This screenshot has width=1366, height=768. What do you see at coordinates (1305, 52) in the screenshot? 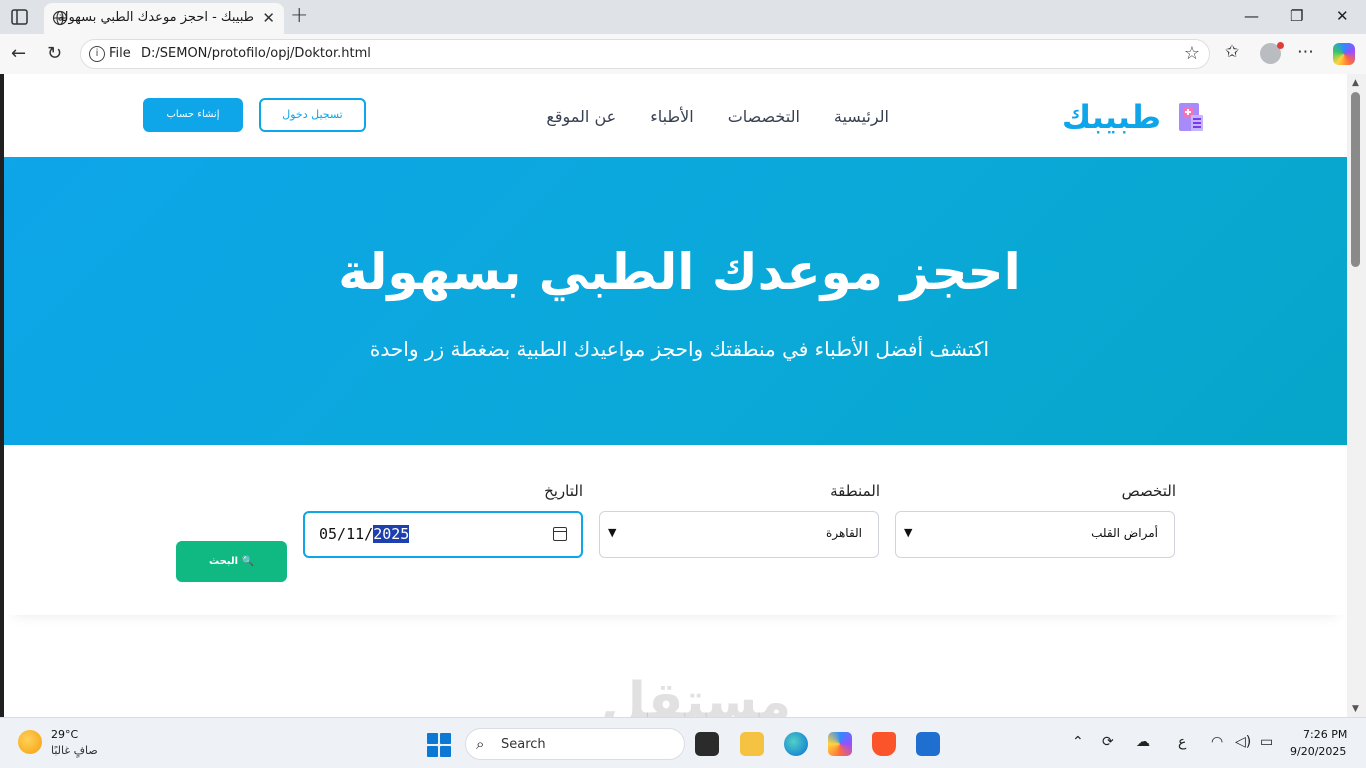
I see `more-menu-icon: ⋯` at bounding box center [1305, 52].